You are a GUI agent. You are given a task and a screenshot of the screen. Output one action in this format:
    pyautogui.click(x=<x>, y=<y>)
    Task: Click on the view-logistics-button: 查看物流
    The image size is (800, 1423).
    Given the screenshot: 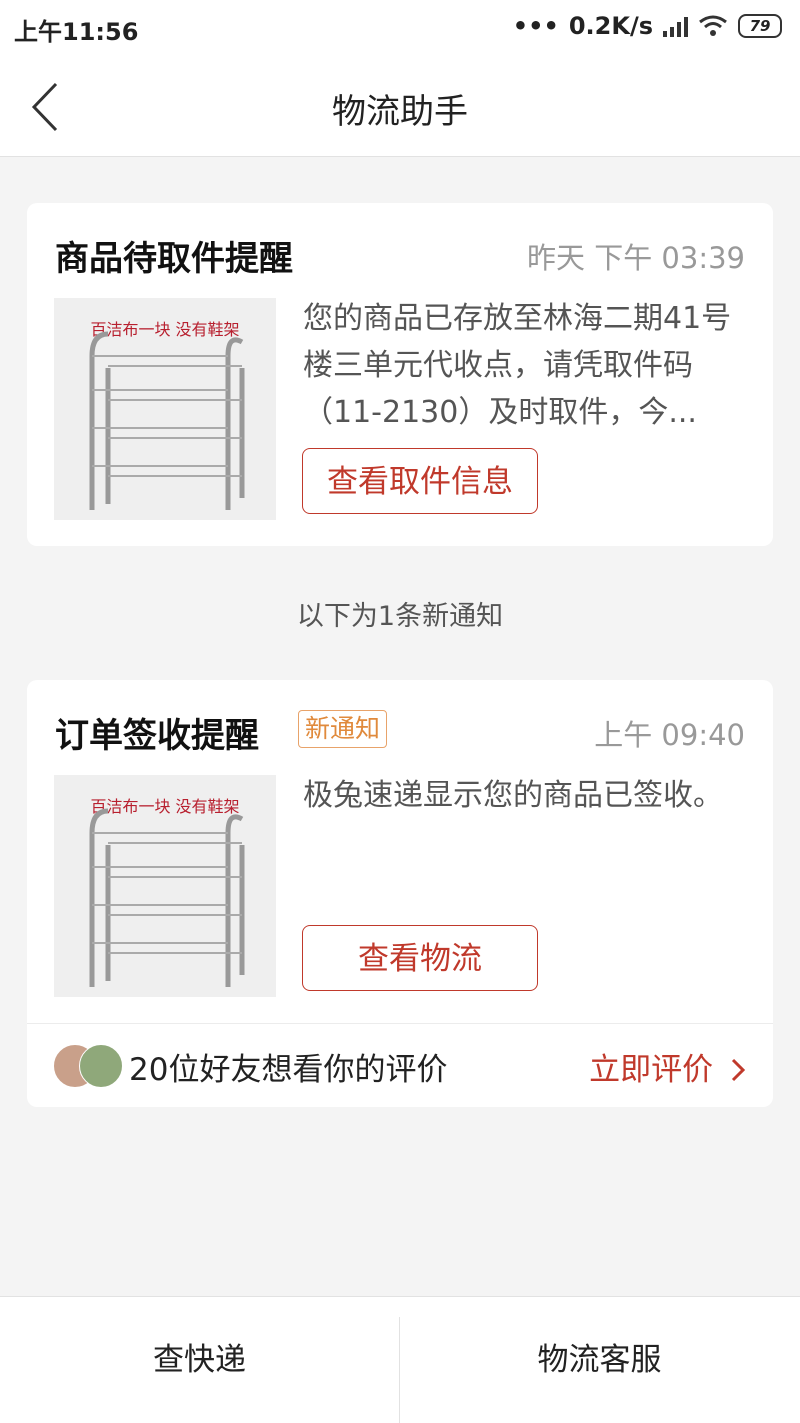 What is the action you would take?
    pyautogui.click(x=420, y=958)
    